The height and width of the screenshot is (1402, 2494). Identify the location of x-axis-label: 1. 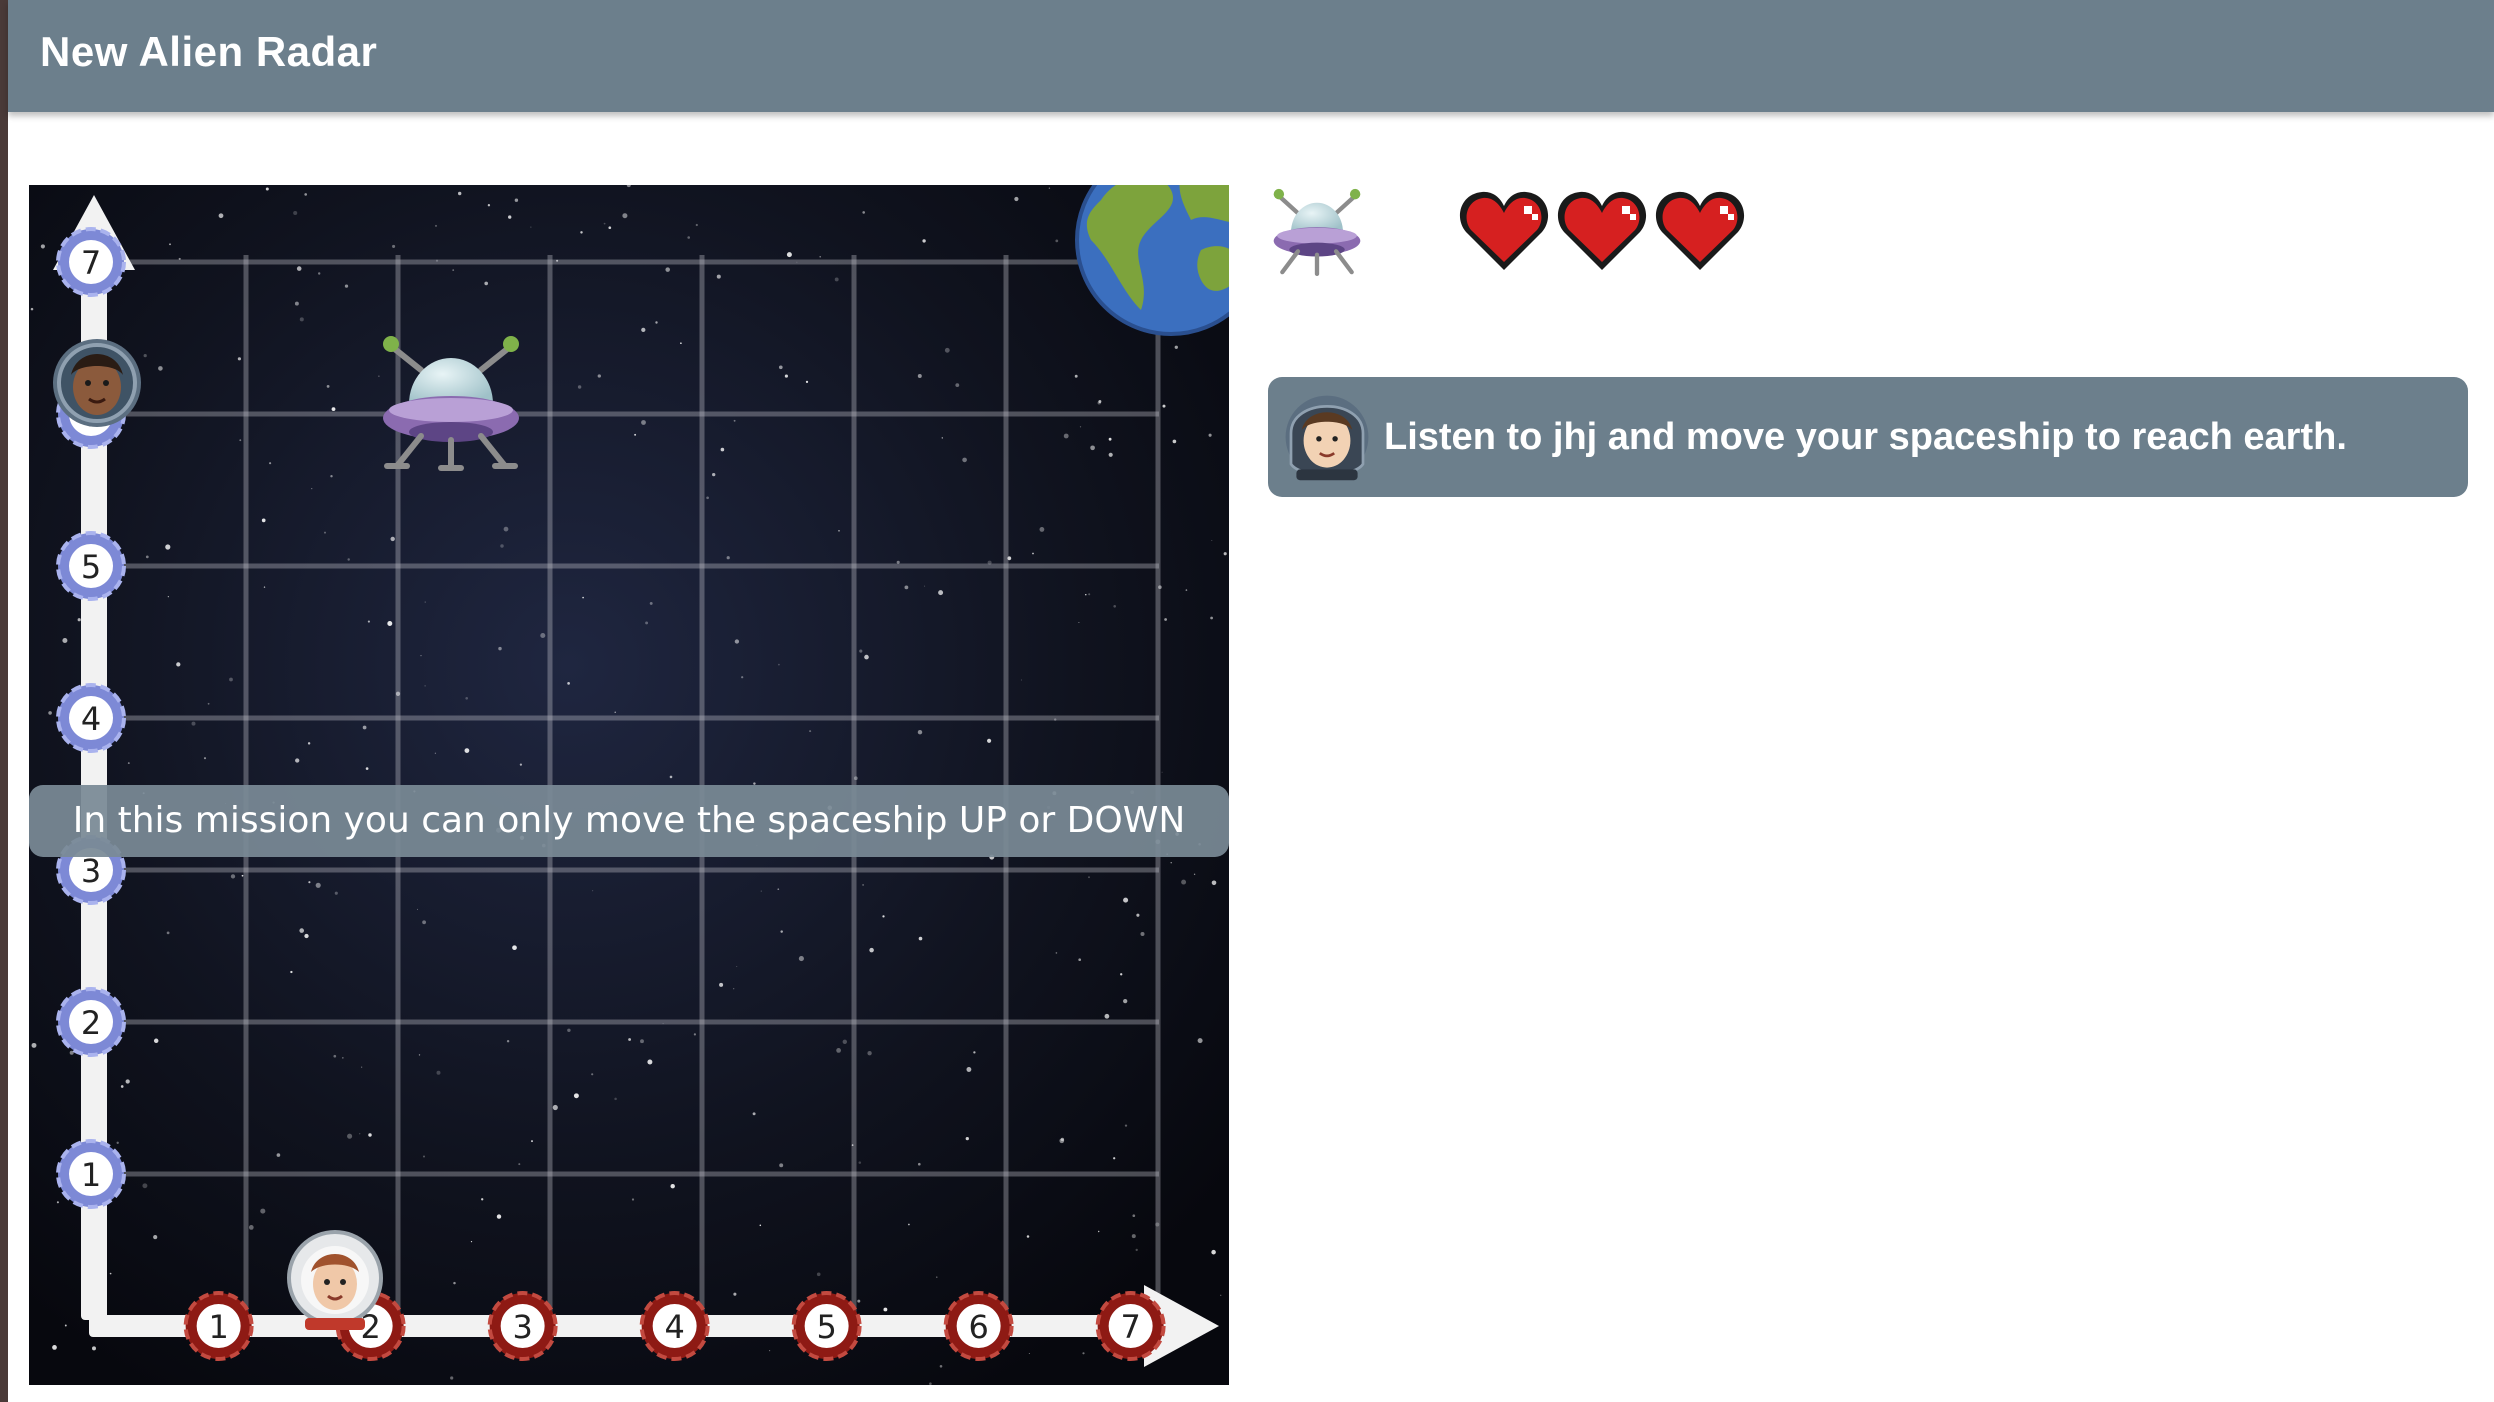
(218, 1326).